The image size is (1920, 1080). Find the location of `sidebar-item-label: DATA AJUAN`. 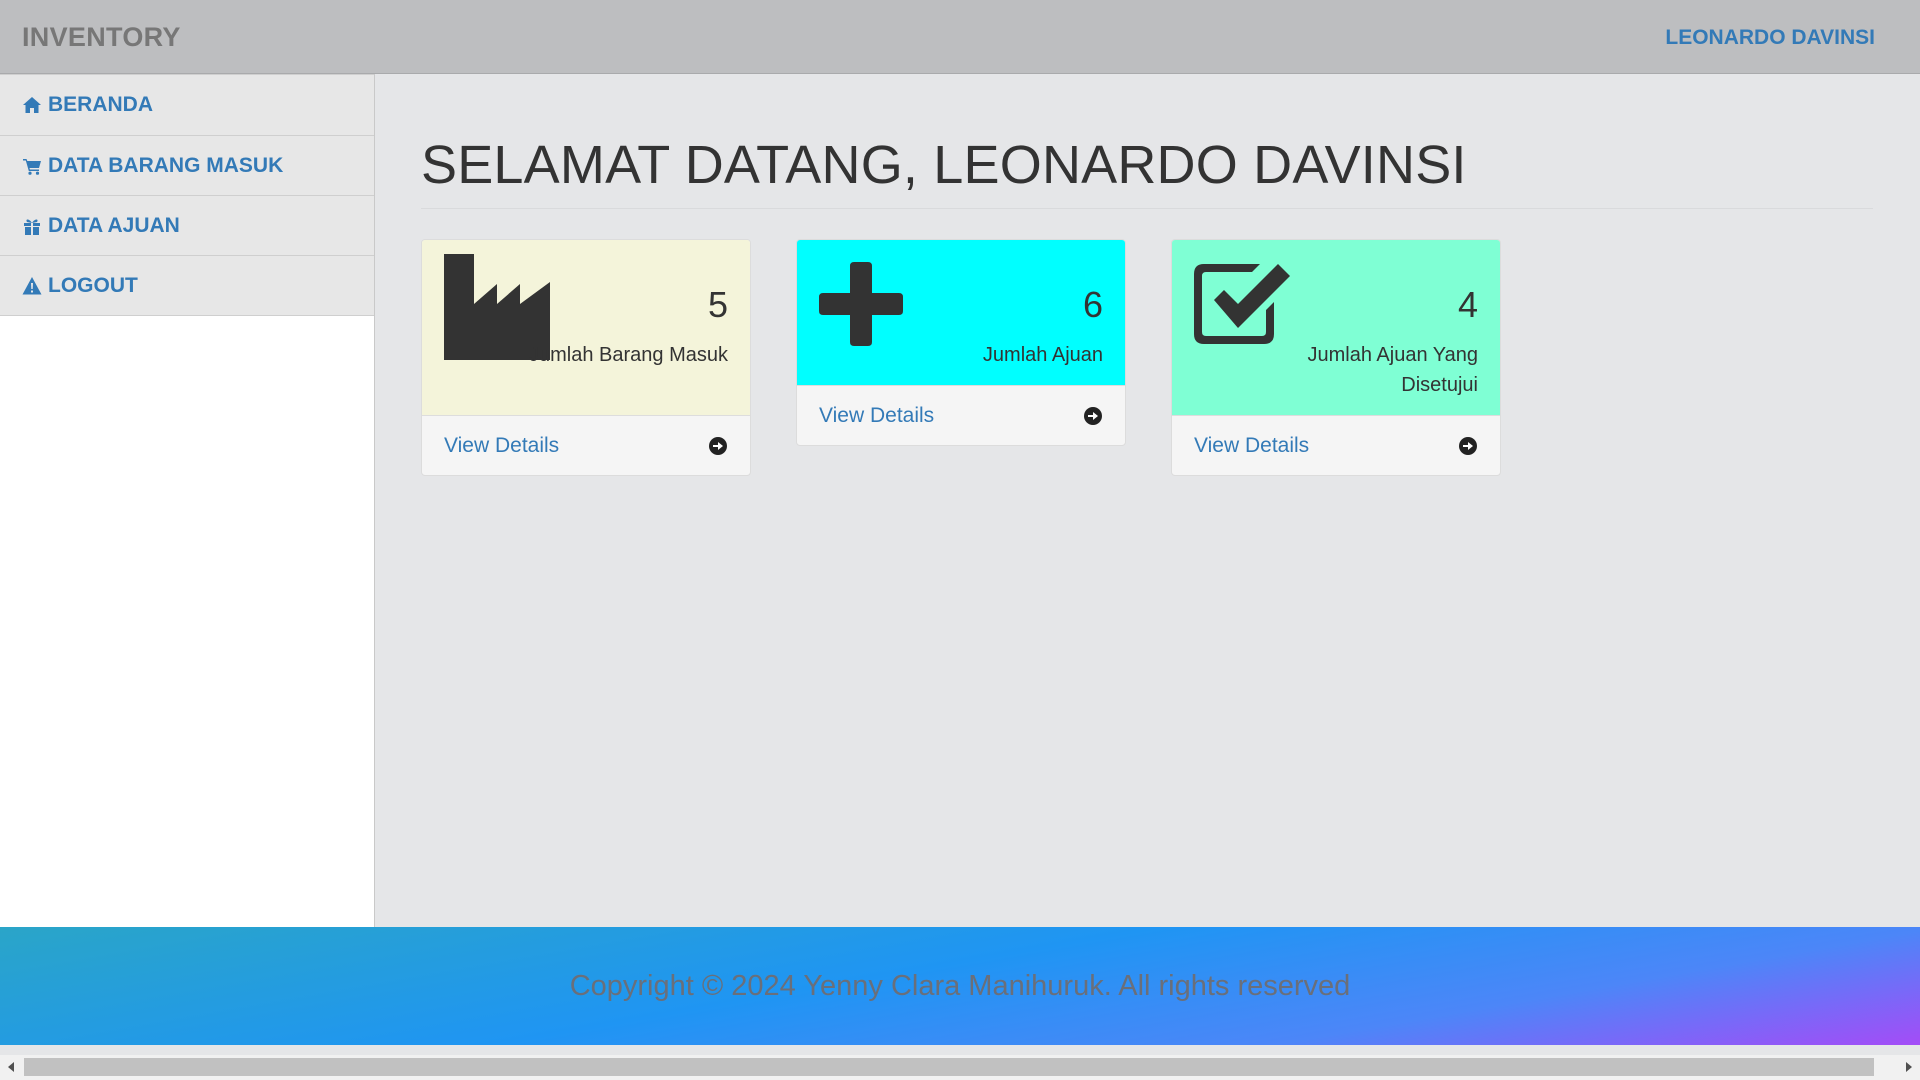

sidebar-item-label: DATA AJUAN is located at coordinates (114, 225).